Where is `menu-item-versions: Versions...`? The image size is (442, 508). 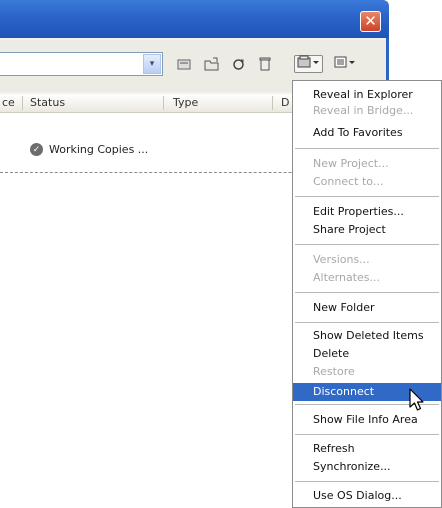 menu-item-versions: Versions... is located at coordinates (341, 259).